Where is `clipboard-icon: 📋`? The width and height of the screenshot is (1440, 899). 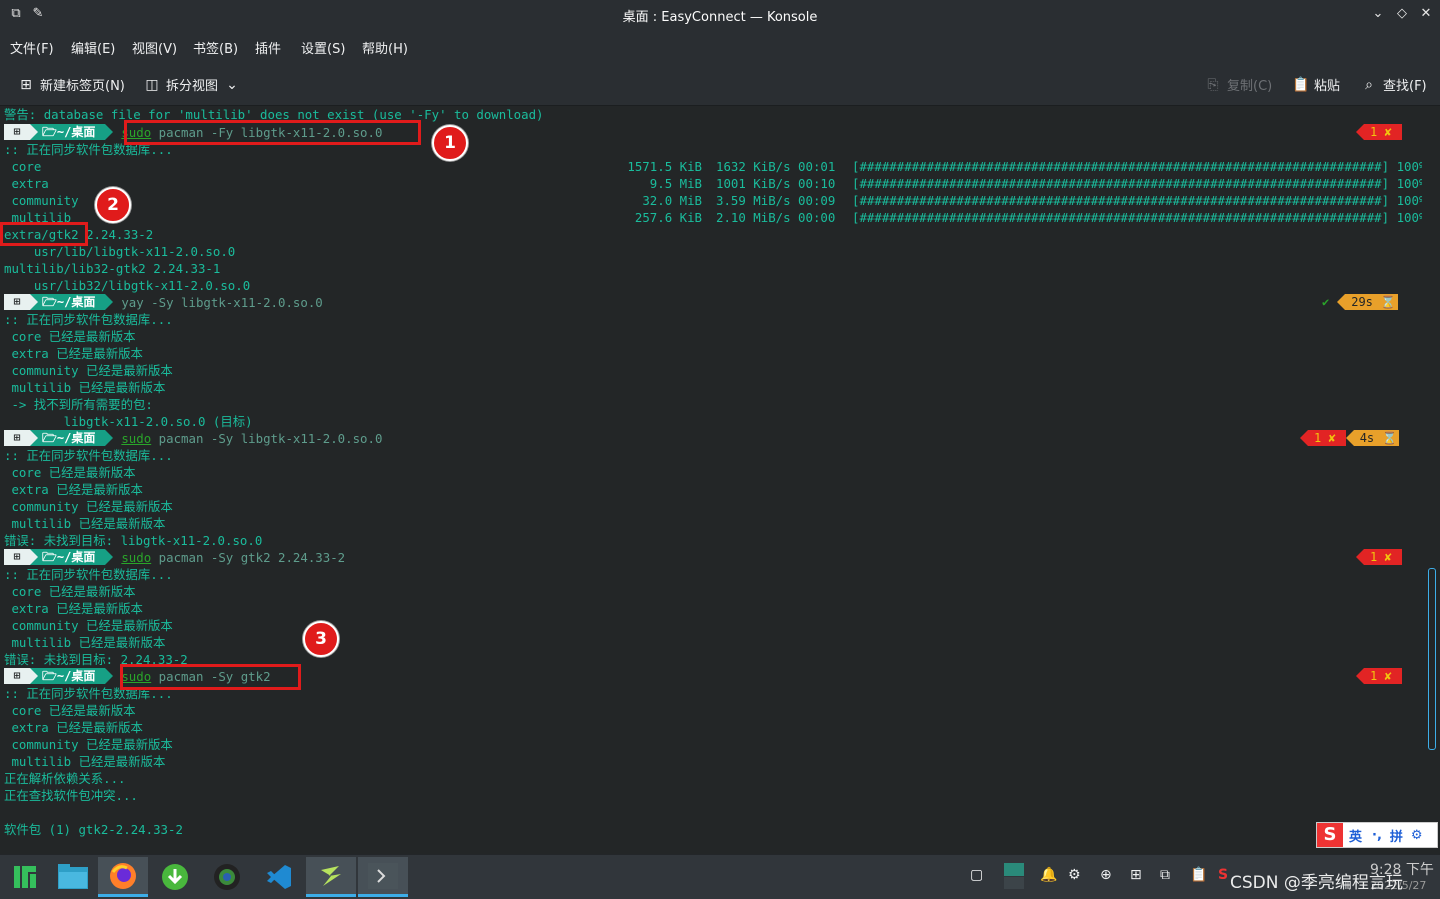 clipboard-icon: 📋 is located at coordinates (1198, 875).